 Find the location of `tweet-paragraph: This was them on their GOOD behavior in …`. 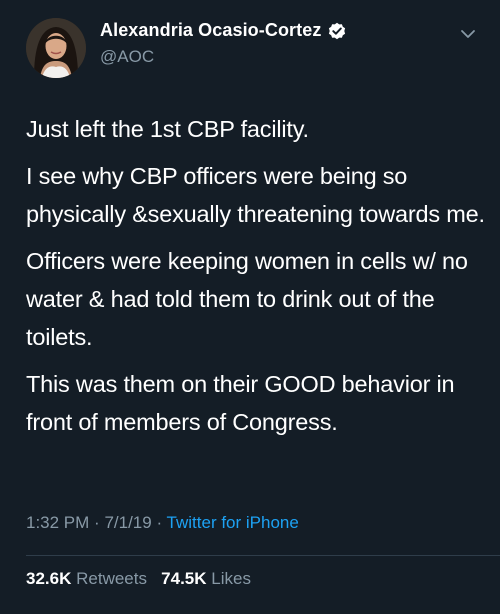

tweet-paragraph: This was them on their GOOD behavior in … is located at coordinates (240, 403).